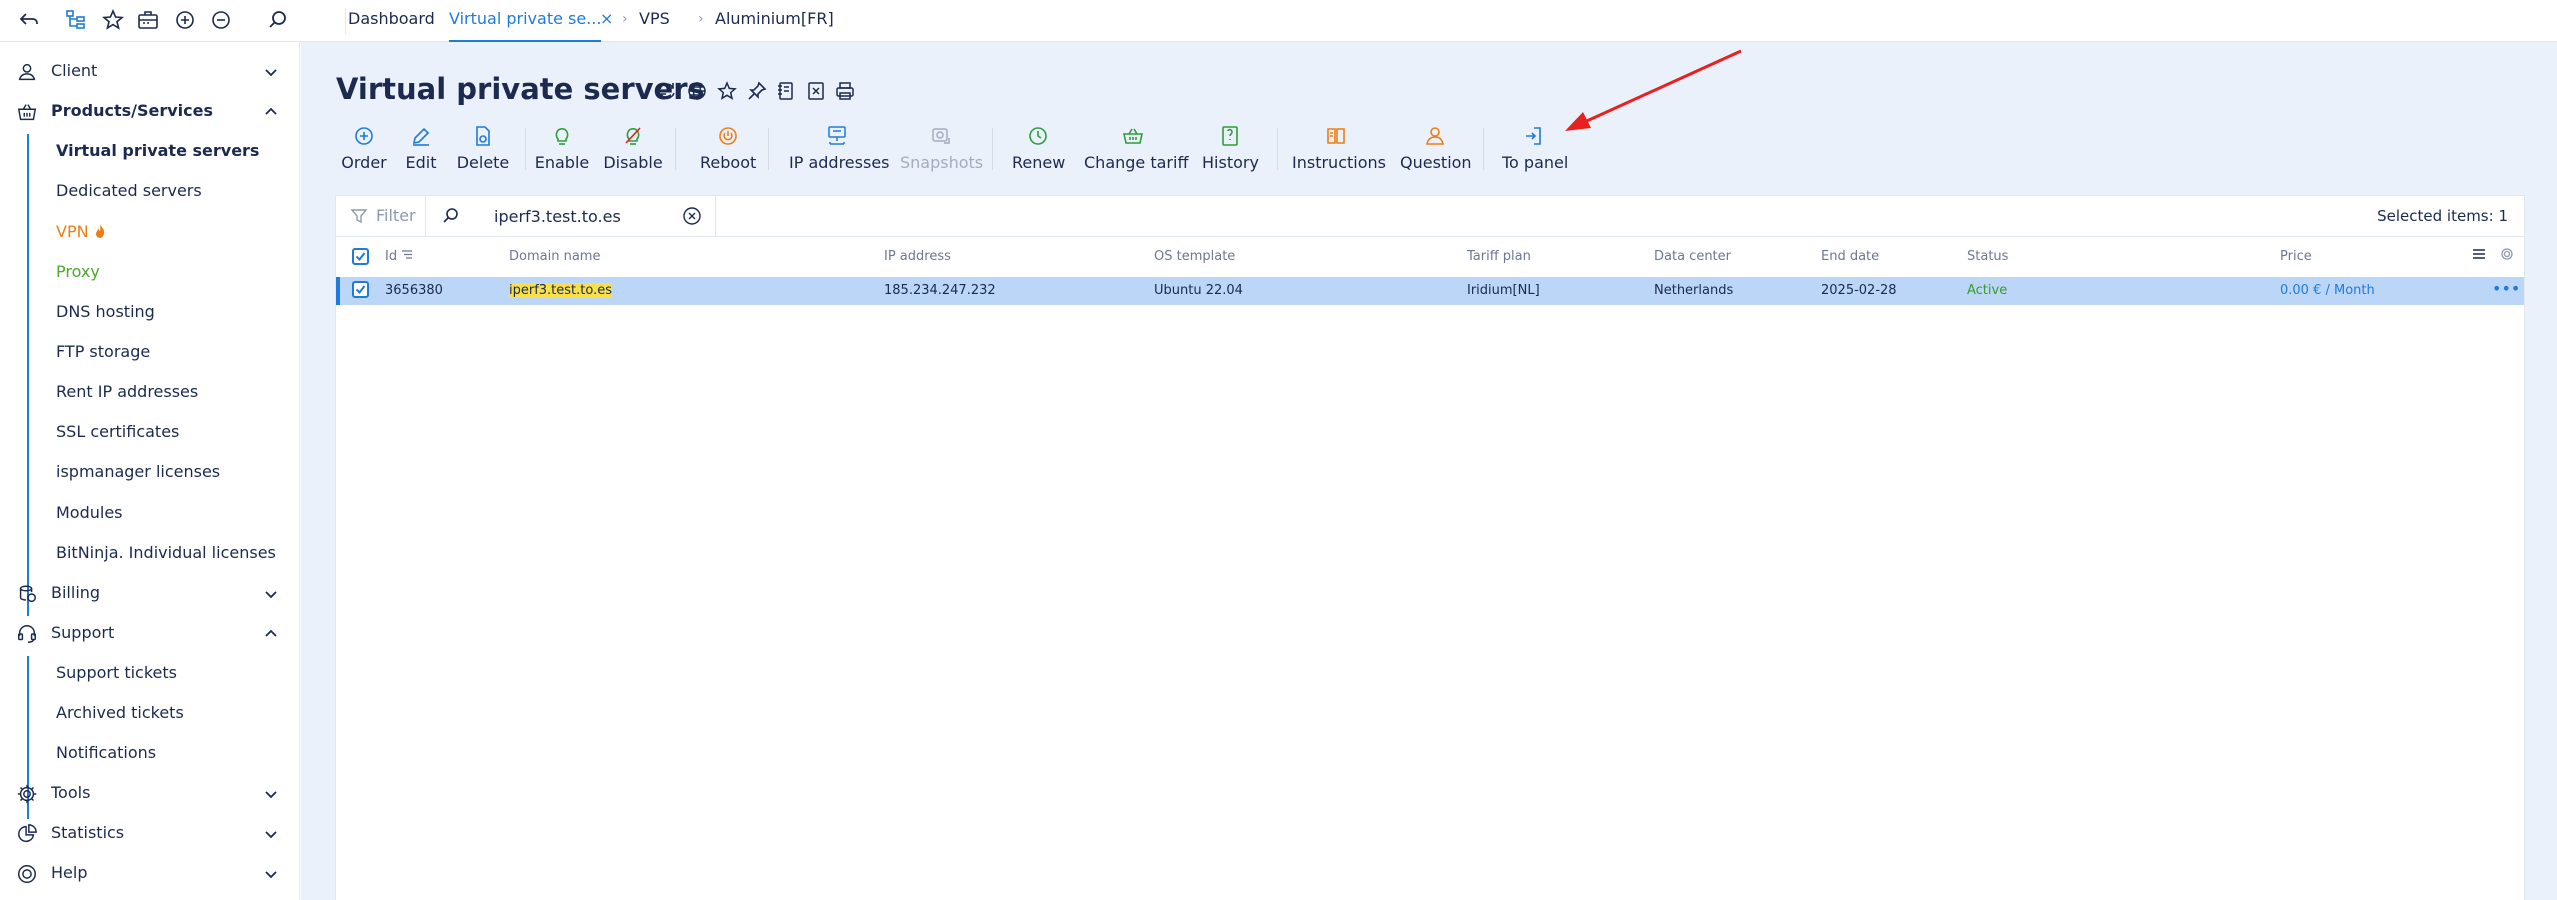  Describe the element at coordinates (221, 20) in the screenshot. I see `zoom-out-icon` at that location.